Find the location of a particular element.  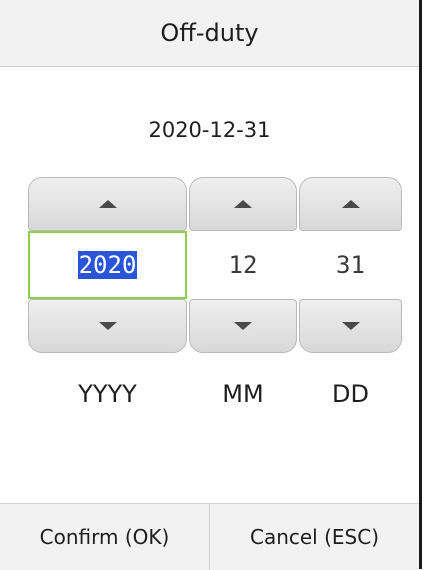

month-column: 12 is located at coordinates (243, 265).